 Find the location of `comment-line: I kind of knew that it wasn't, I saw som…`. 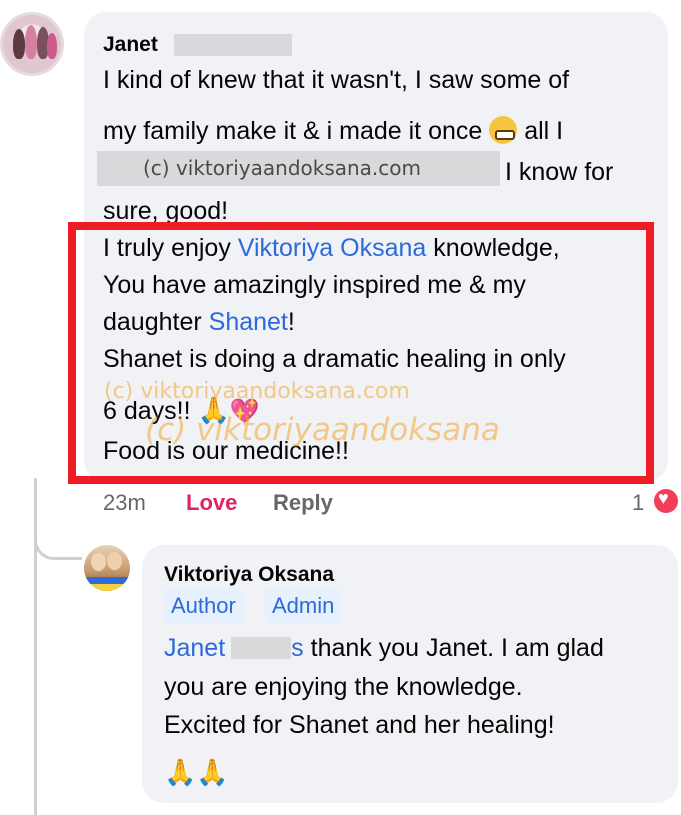

comment-line: I kind of knew that it wasn't, I saw som… is located at coordinates (336, 80).